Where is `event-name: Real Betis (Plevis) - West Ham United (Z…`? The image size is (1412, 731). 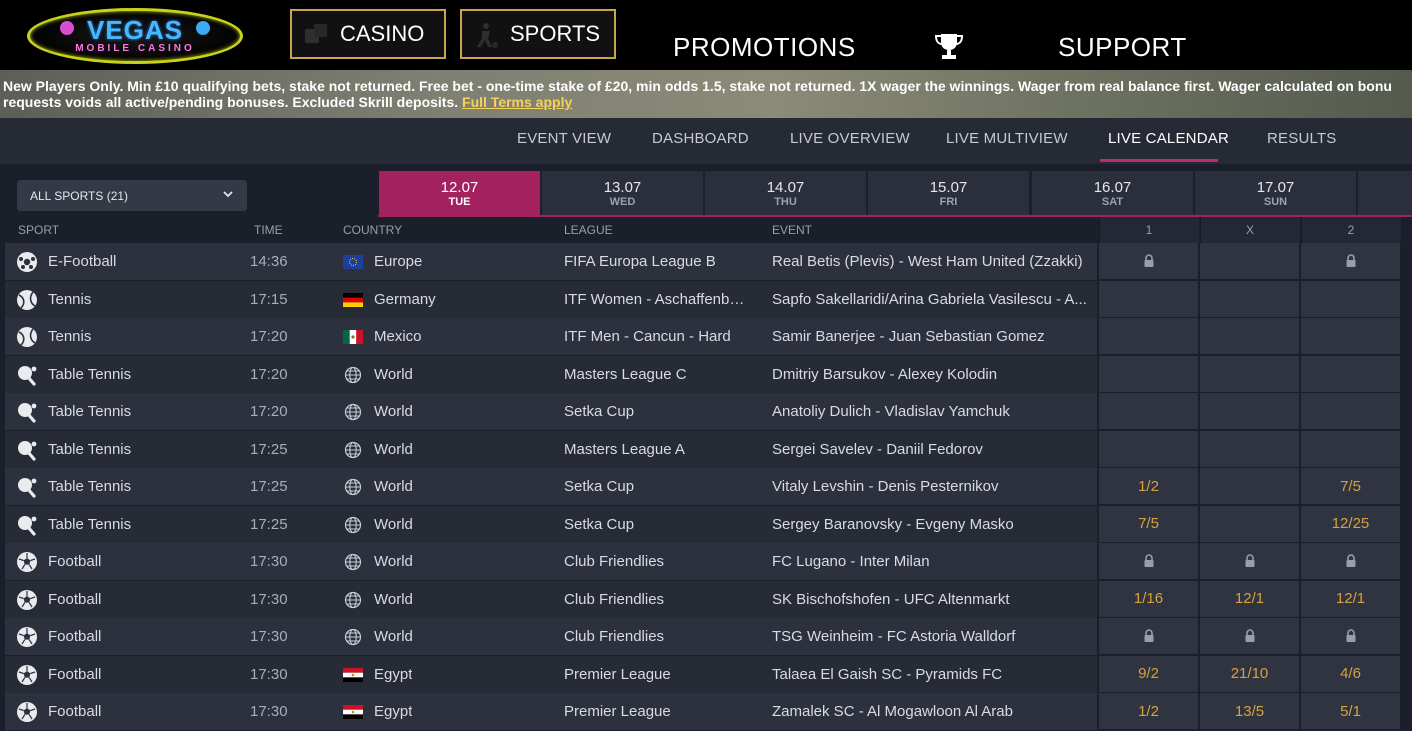 event-name: Real Betis (Plevis) - West Ham United (Z… is located at coordinates (930, 261).